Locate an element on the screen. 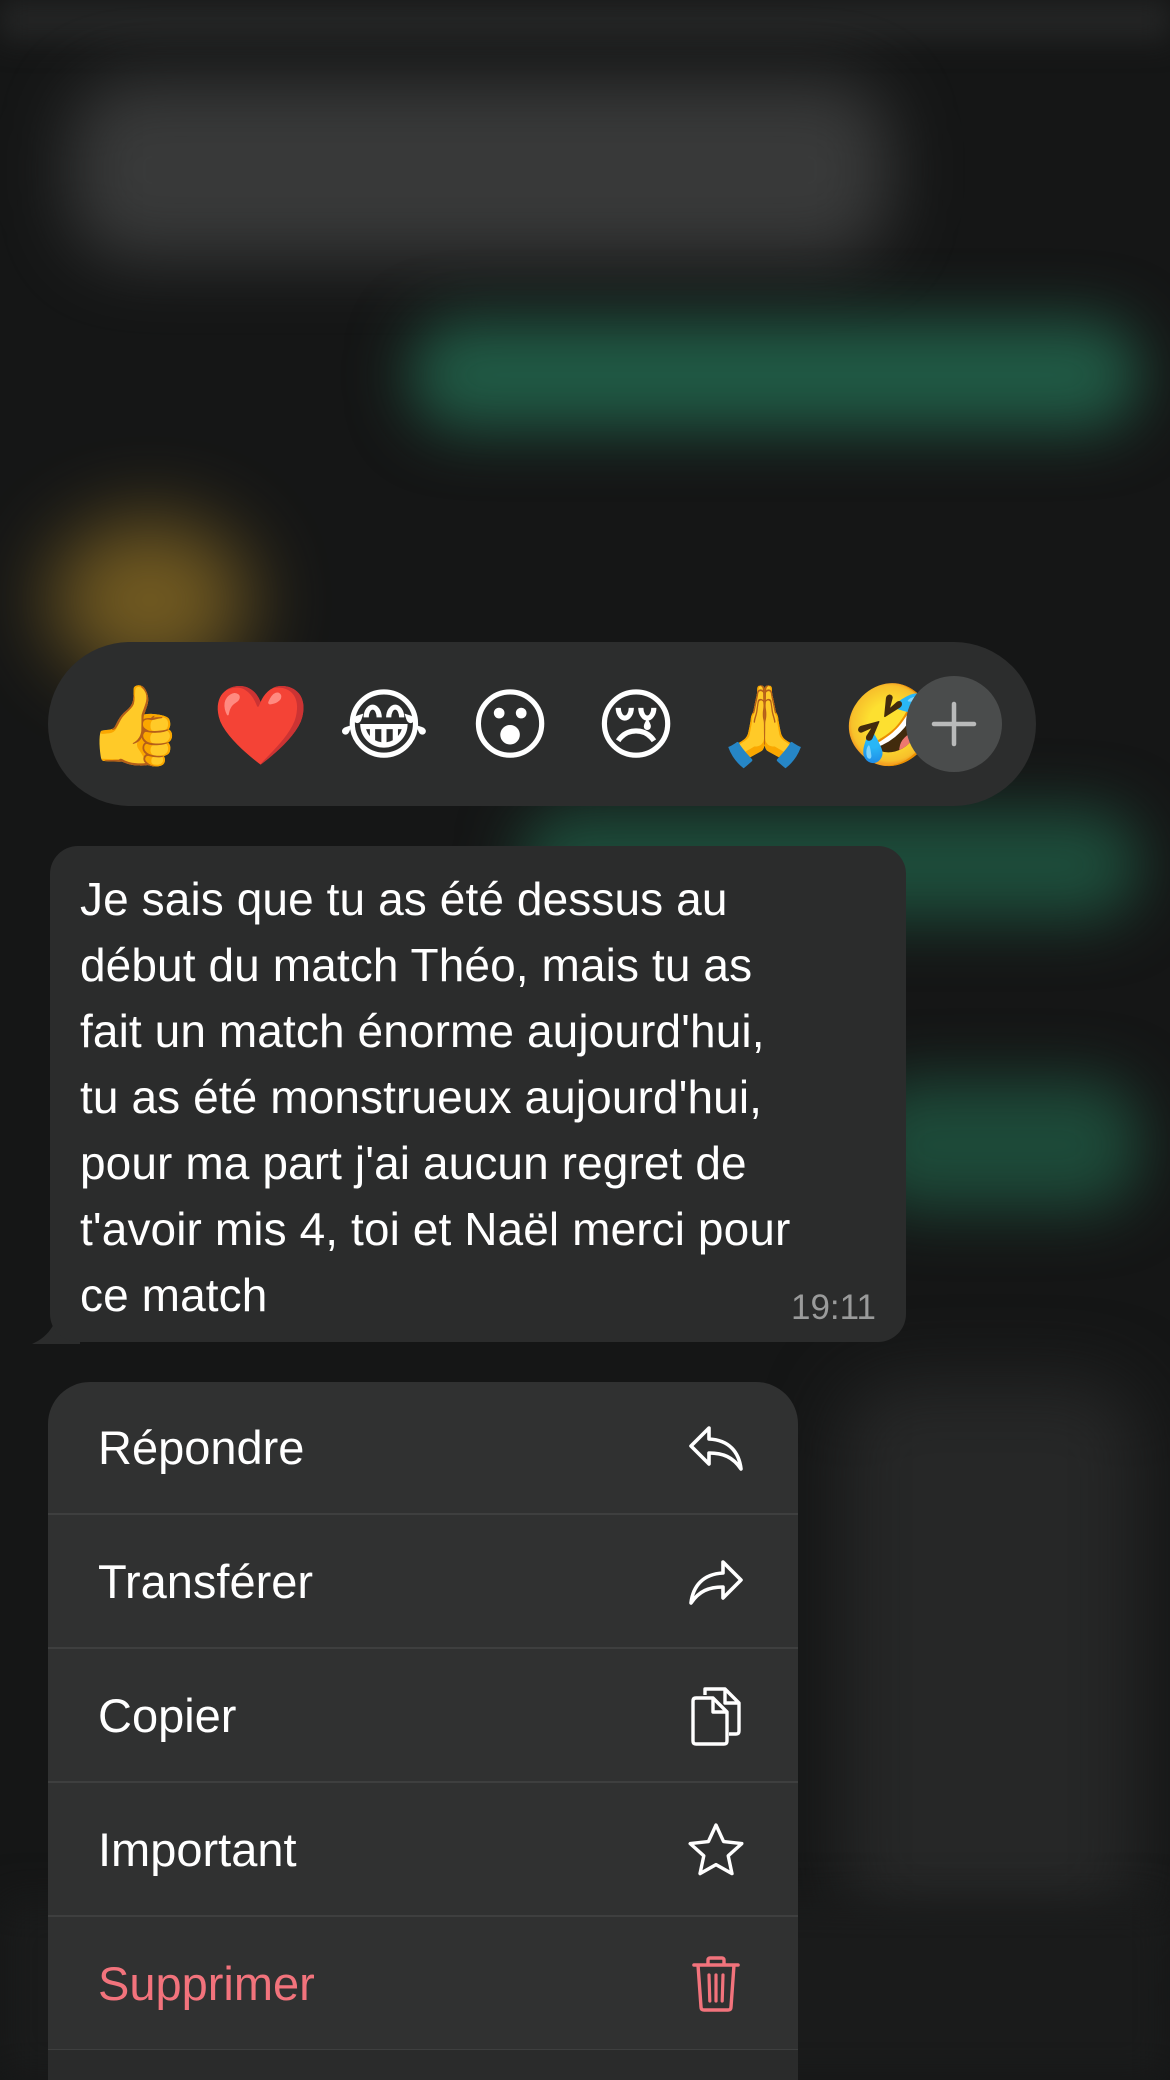  message-timestamp: 19:11 is located at coordinates (833, 1307).